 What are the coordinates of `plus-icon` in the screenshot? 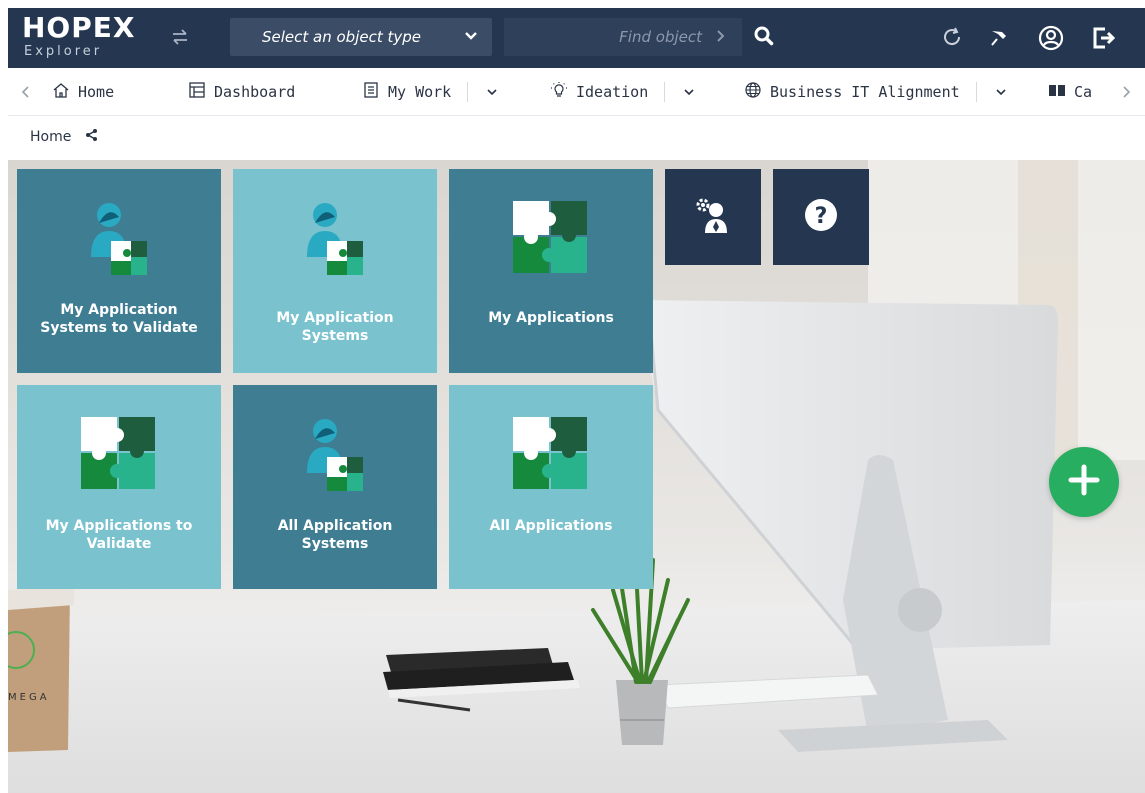 It's located at (1084, 482).